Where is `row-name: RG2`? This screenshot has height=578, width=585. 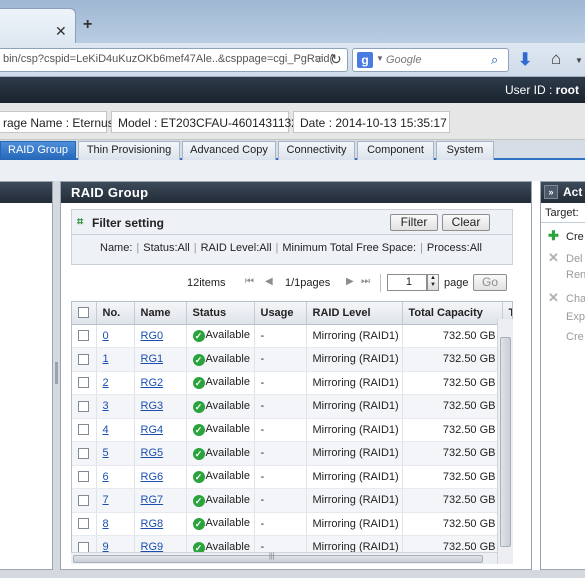
row-name: RG2 is located at coordinates (160, 383).